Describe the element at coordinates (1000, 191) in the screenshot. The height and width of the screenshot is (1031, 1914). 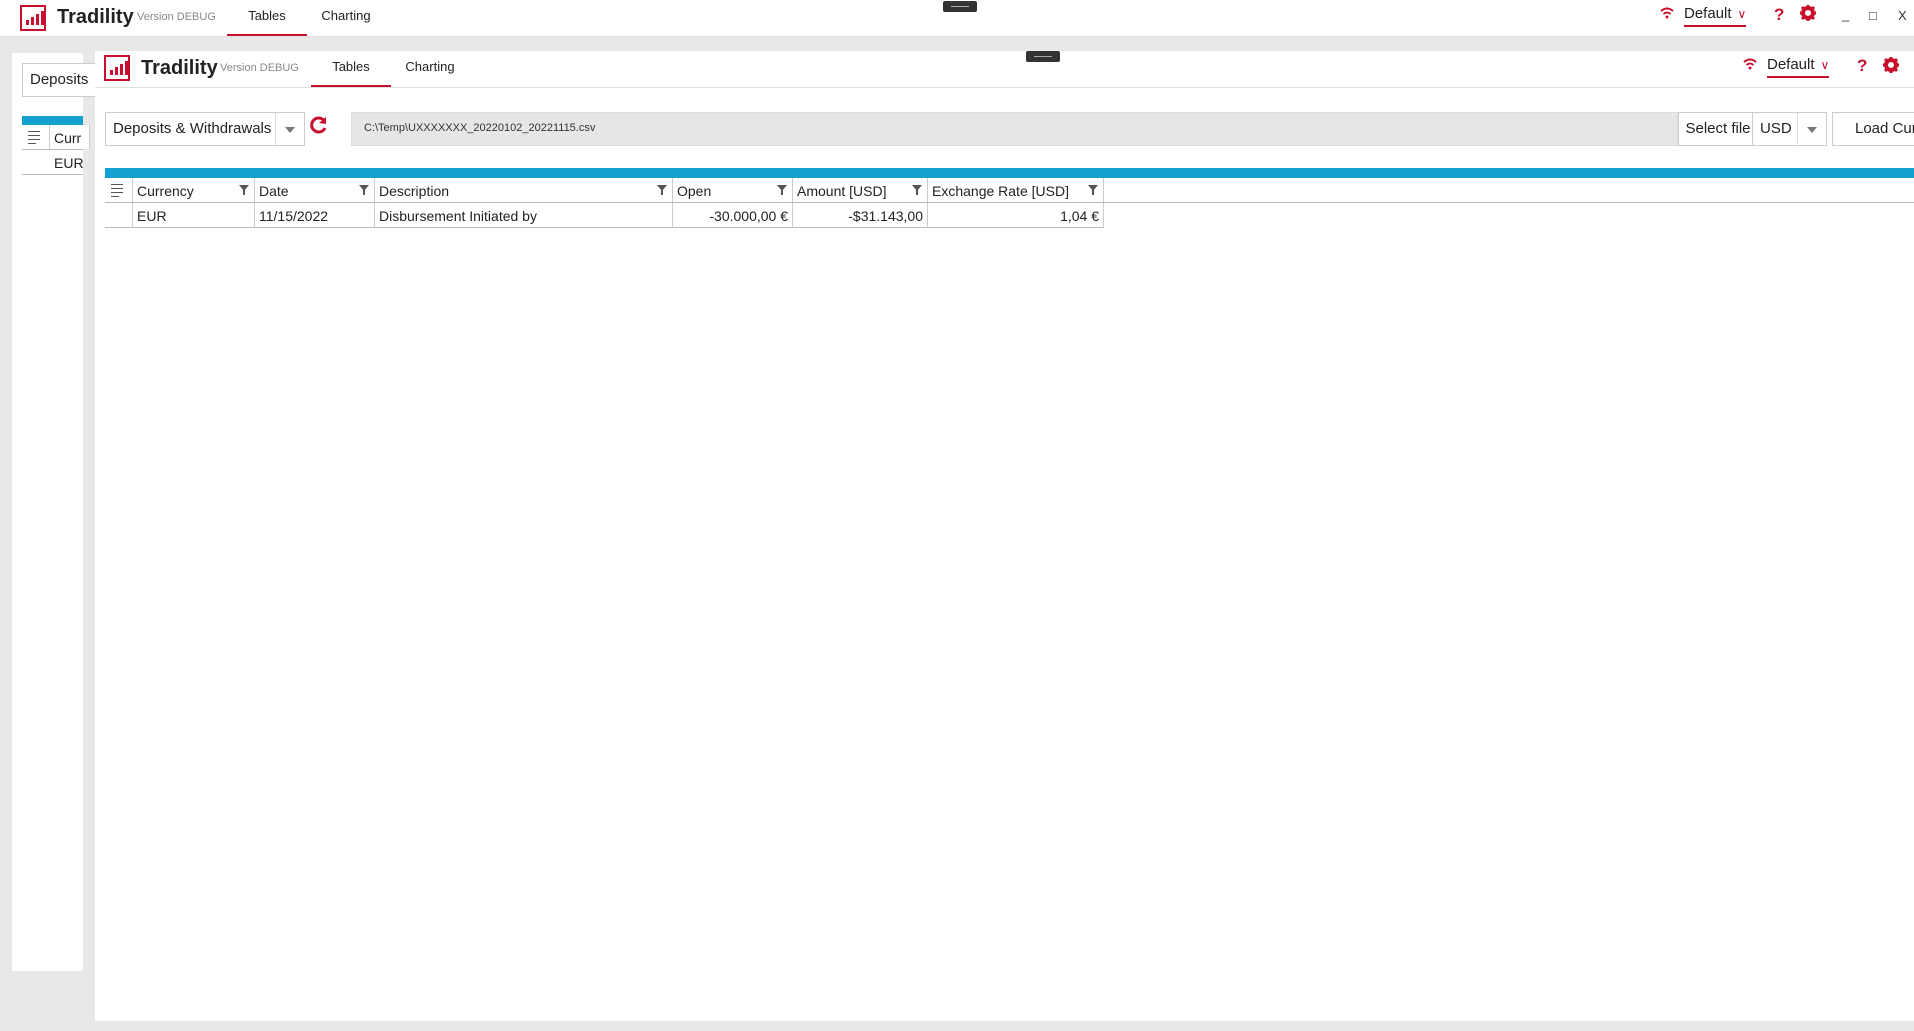
I see `header-exchange-rate-label: Exchange Rate [USD]` at that location.